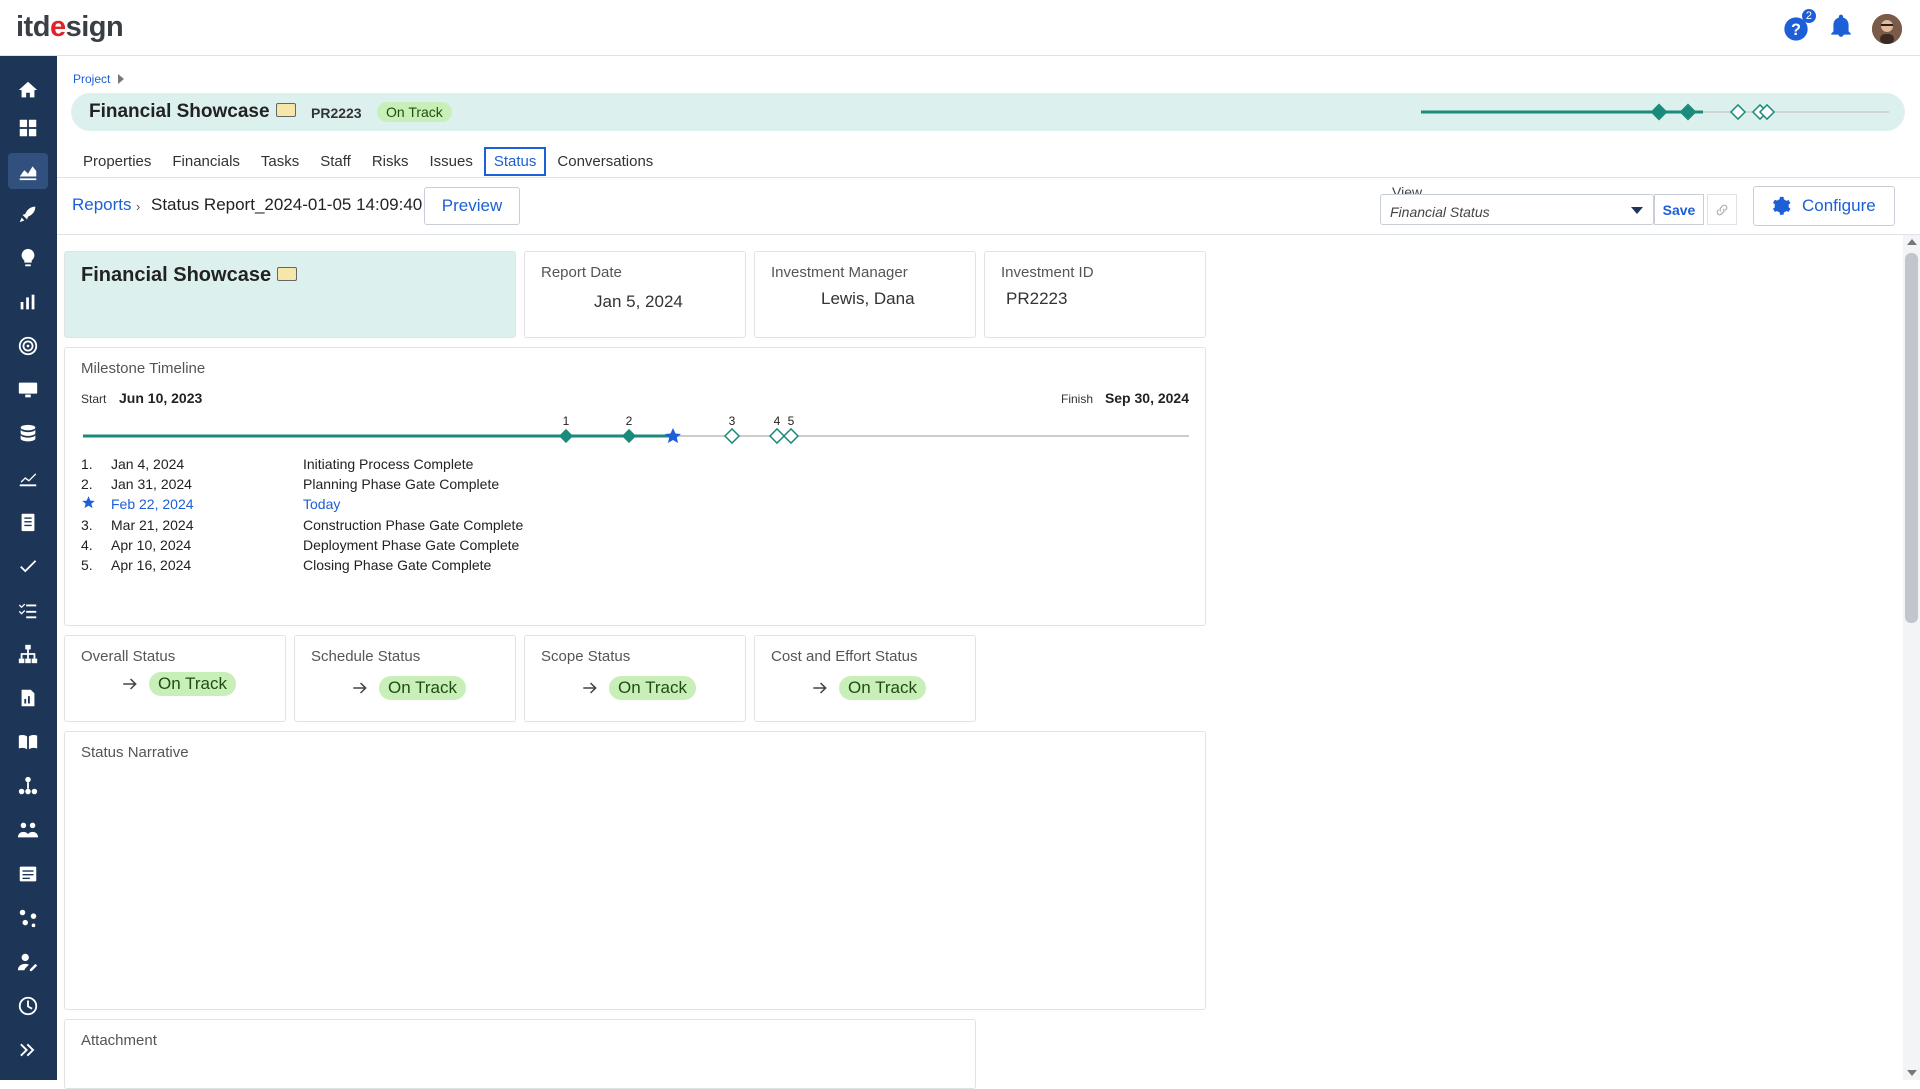 Image resolution: width=1920 pixels, height=1089 pixels. Describe the element at coordinates (28, 1050) in the screenshot. I see `expand-nav-icon` at that location.